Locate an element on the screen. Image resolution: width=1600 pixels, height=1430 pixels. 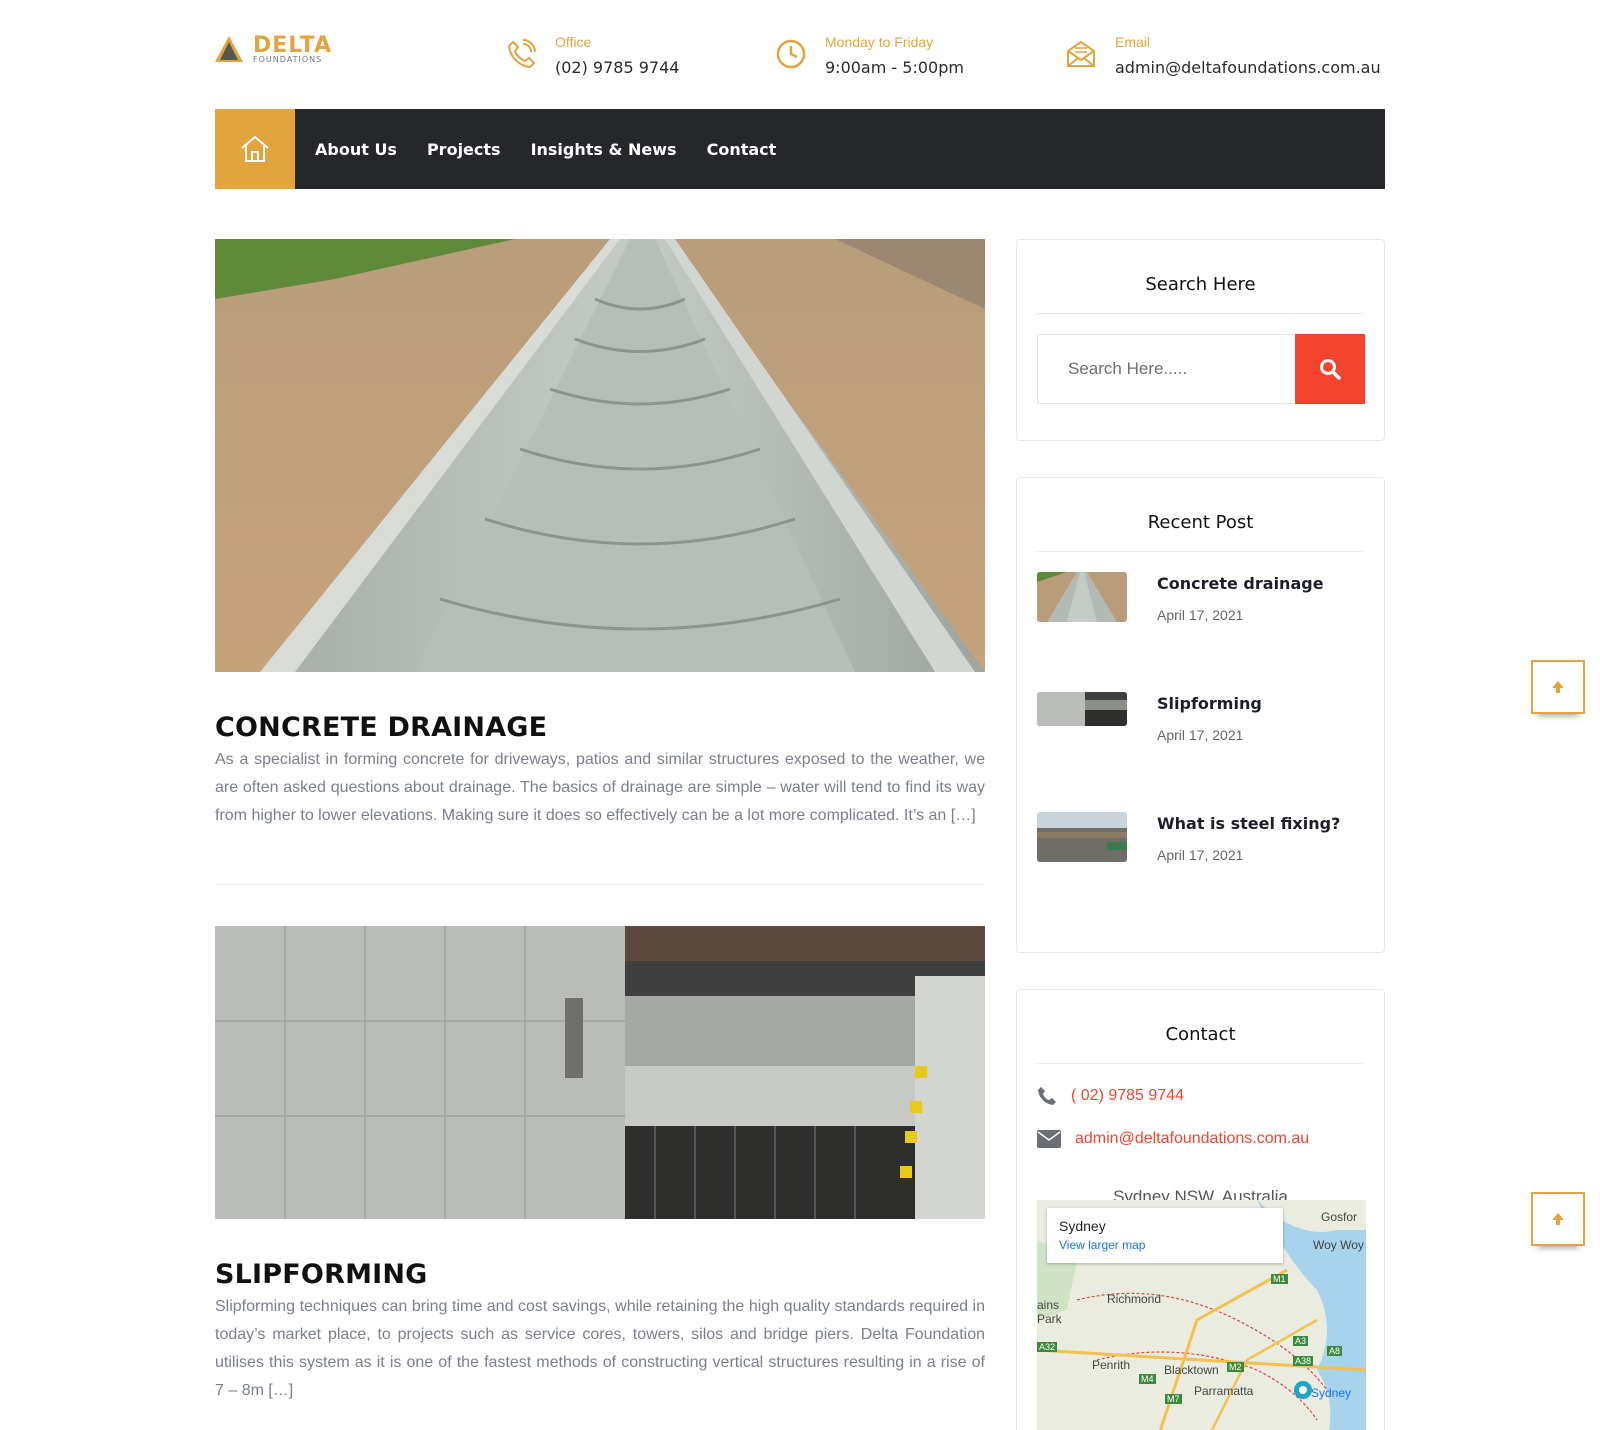
road-badge: M7 is located at coordinates (1173, 1399).